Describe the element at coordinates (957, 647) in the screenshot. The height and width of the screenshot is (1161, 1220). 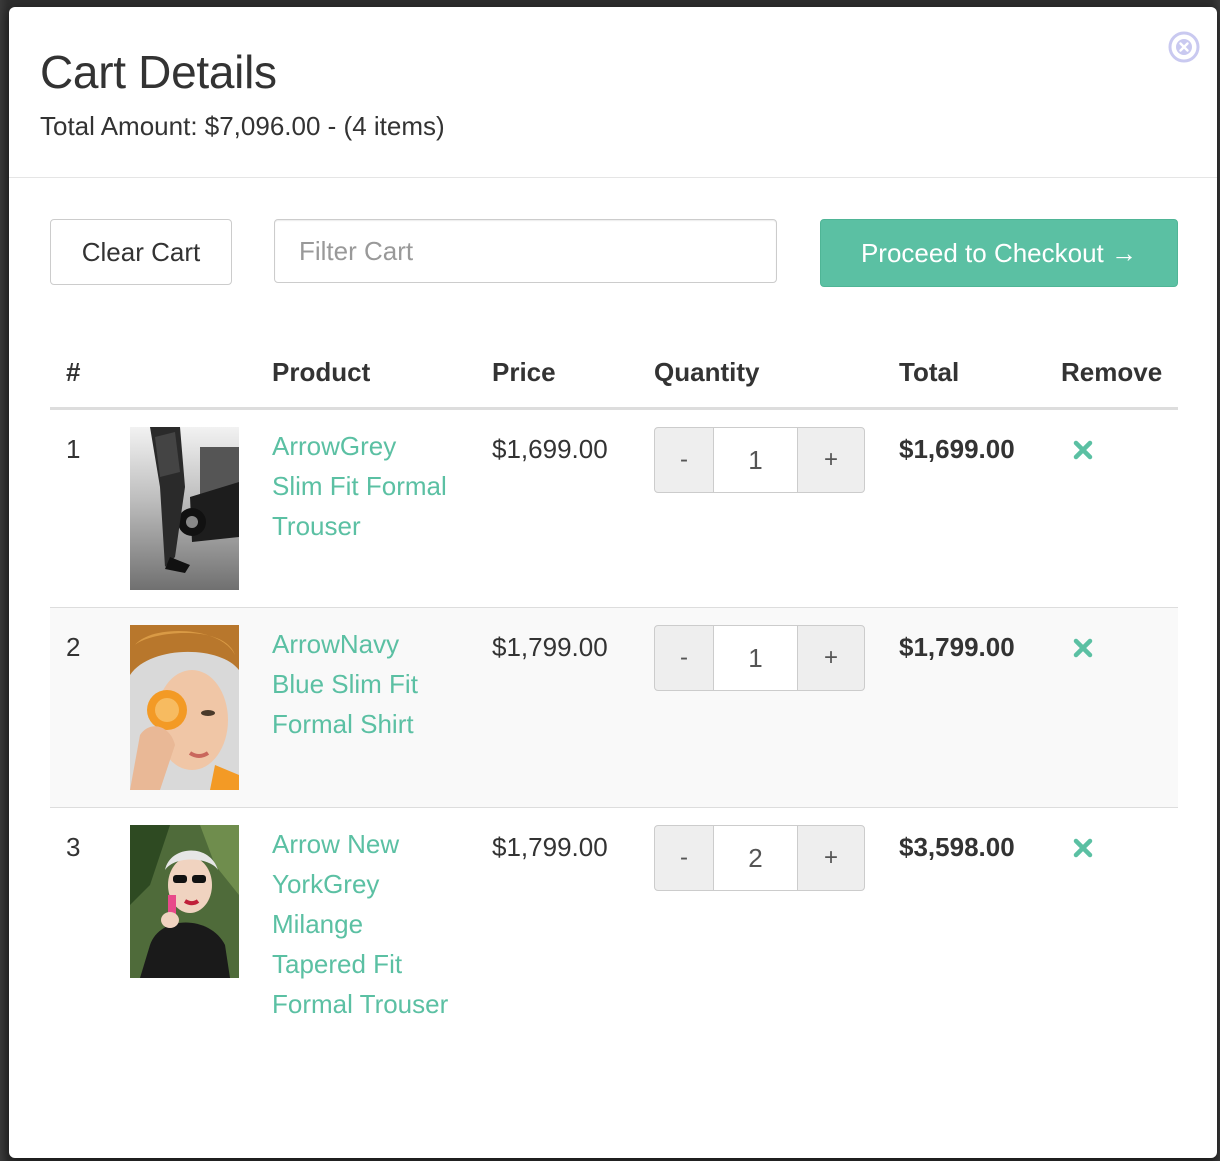
I see `line-total: $1,799.00` at that location.